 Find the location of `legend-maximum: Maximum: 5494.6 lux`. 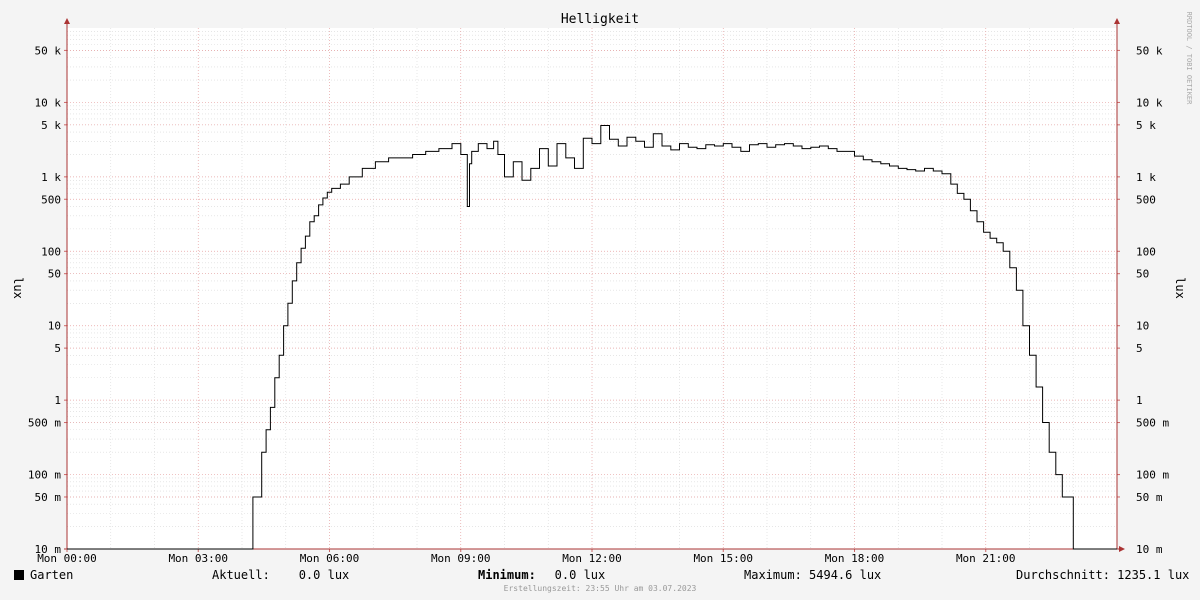

legend-maximum: Maximum: 5494.6 lux is located at coordinates (813, 575).